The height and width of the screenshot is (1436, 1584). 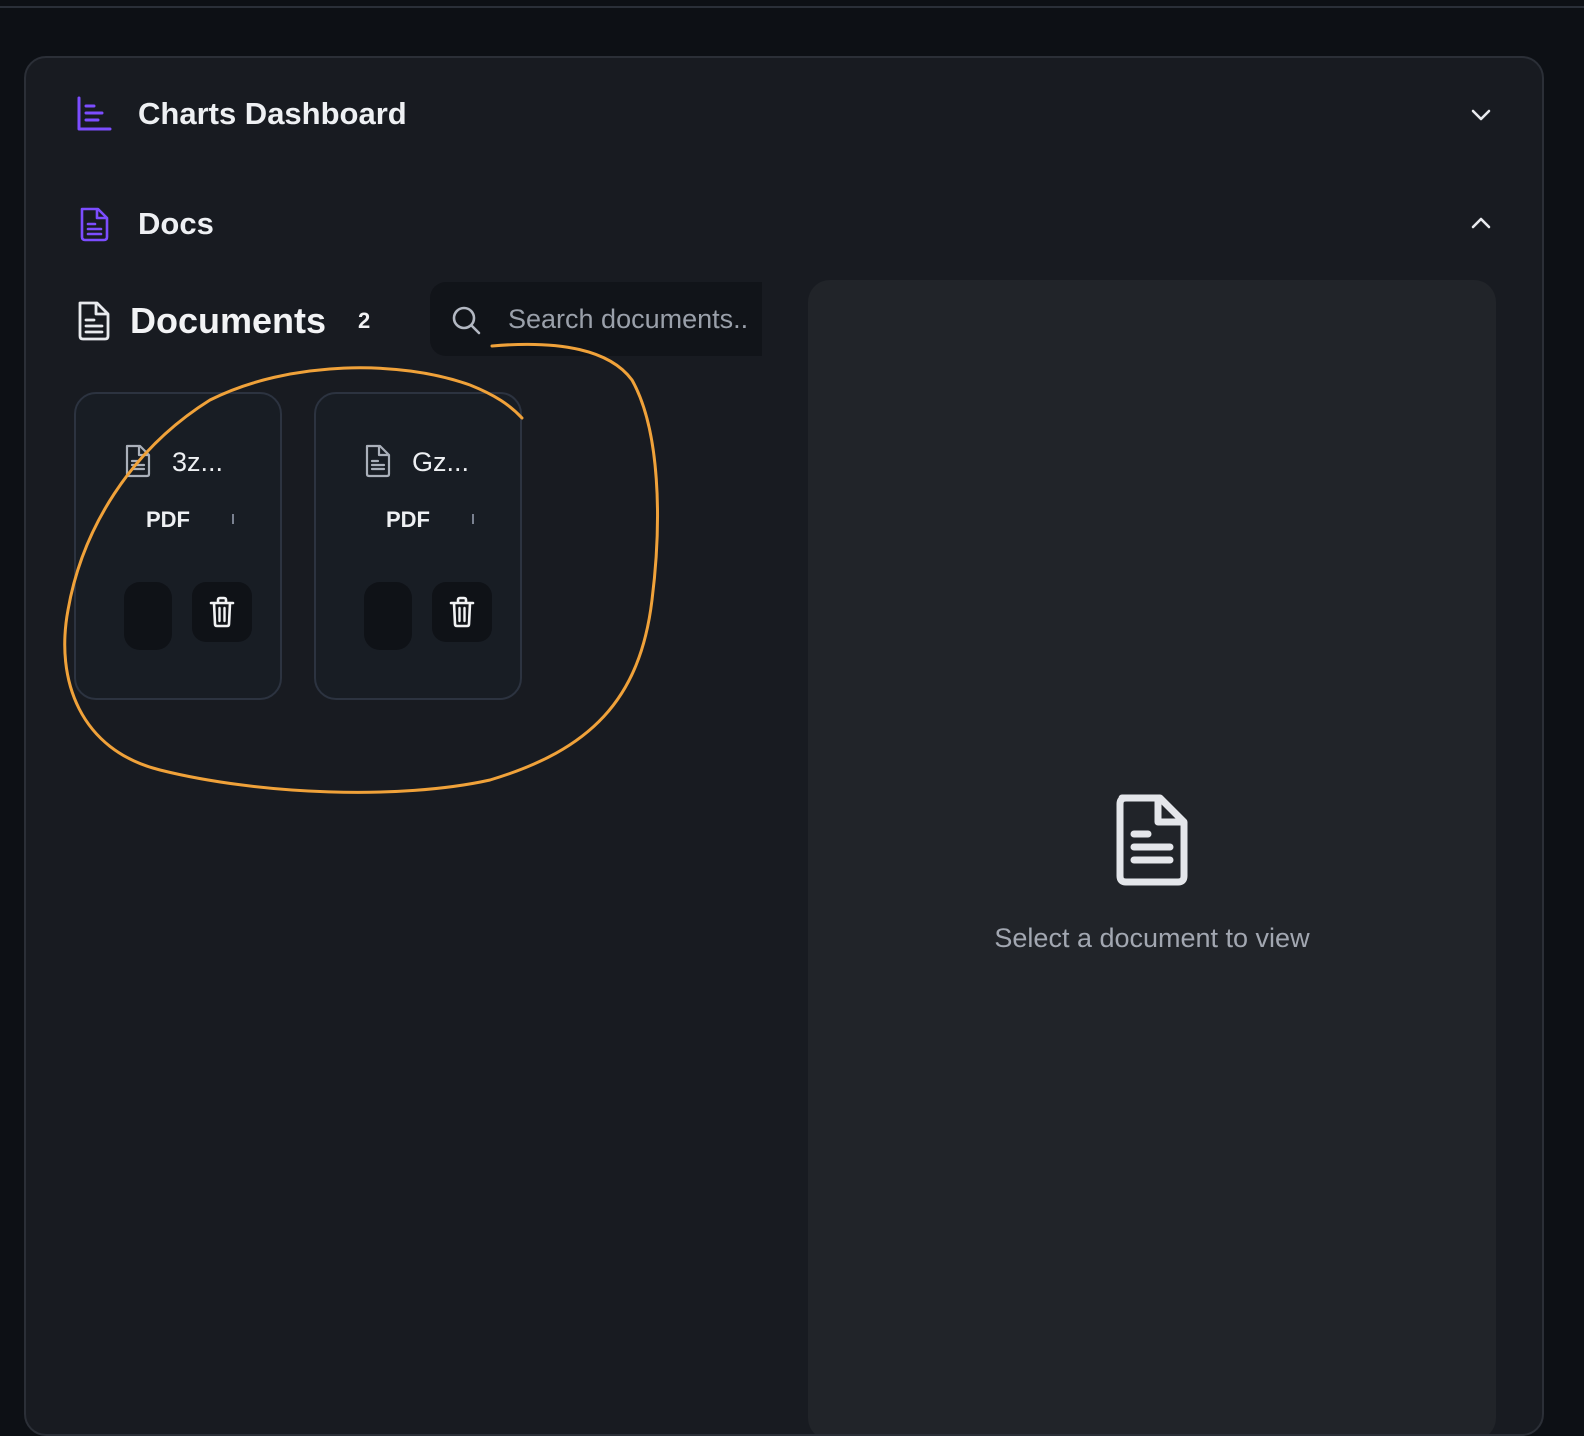 I want to click on chevron-down-icon, so click(x=1481, y=115).